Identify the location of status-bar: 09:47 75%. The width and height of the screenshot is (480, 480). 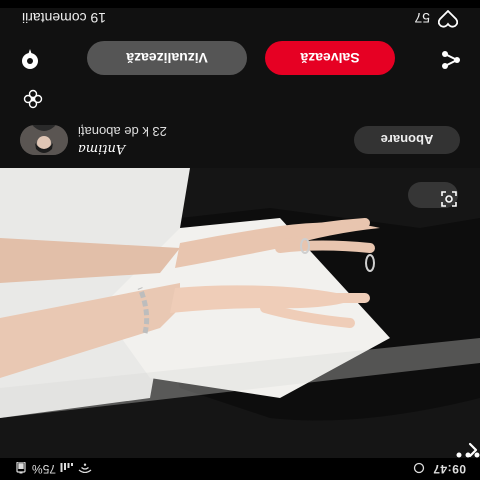
(240, 469).